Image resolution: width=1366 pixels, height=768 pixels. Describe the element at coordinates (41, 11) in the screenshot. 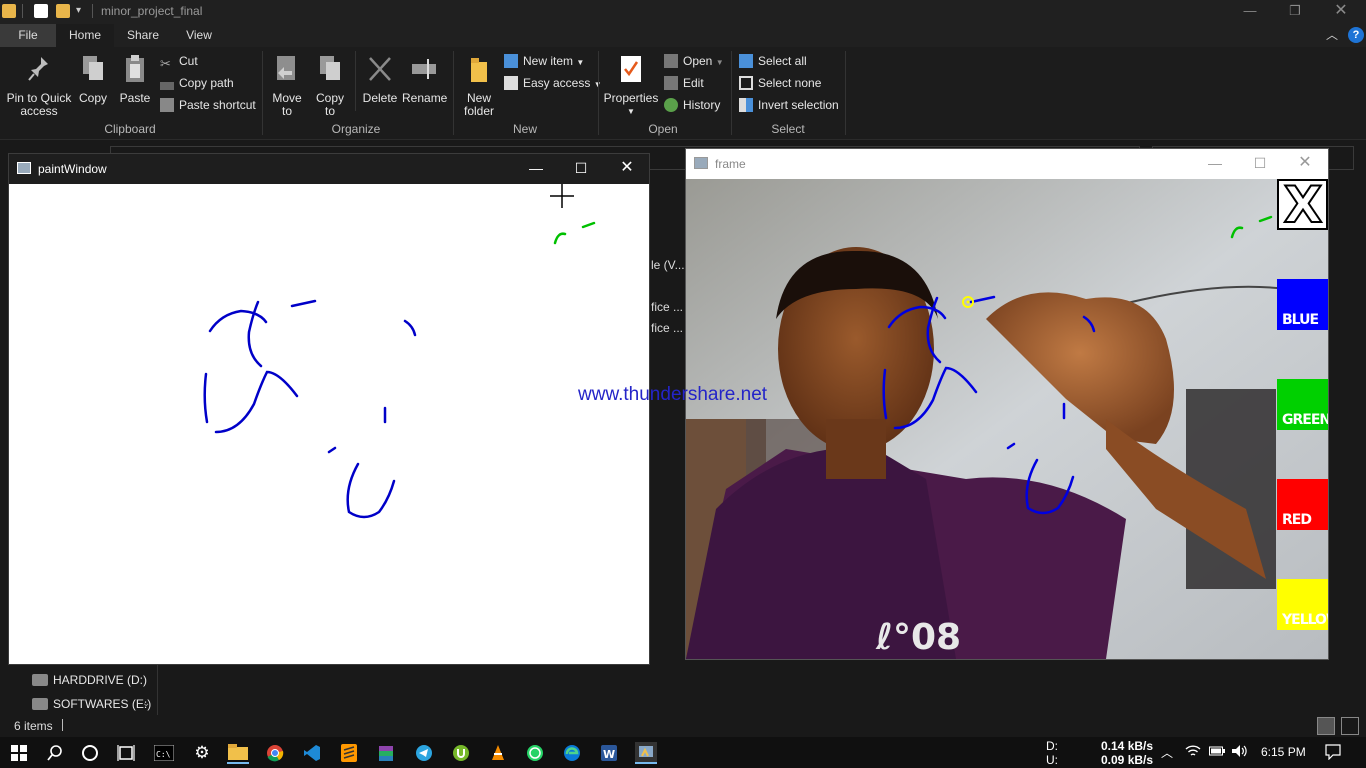

I see `properties-quick-icon` at that location.